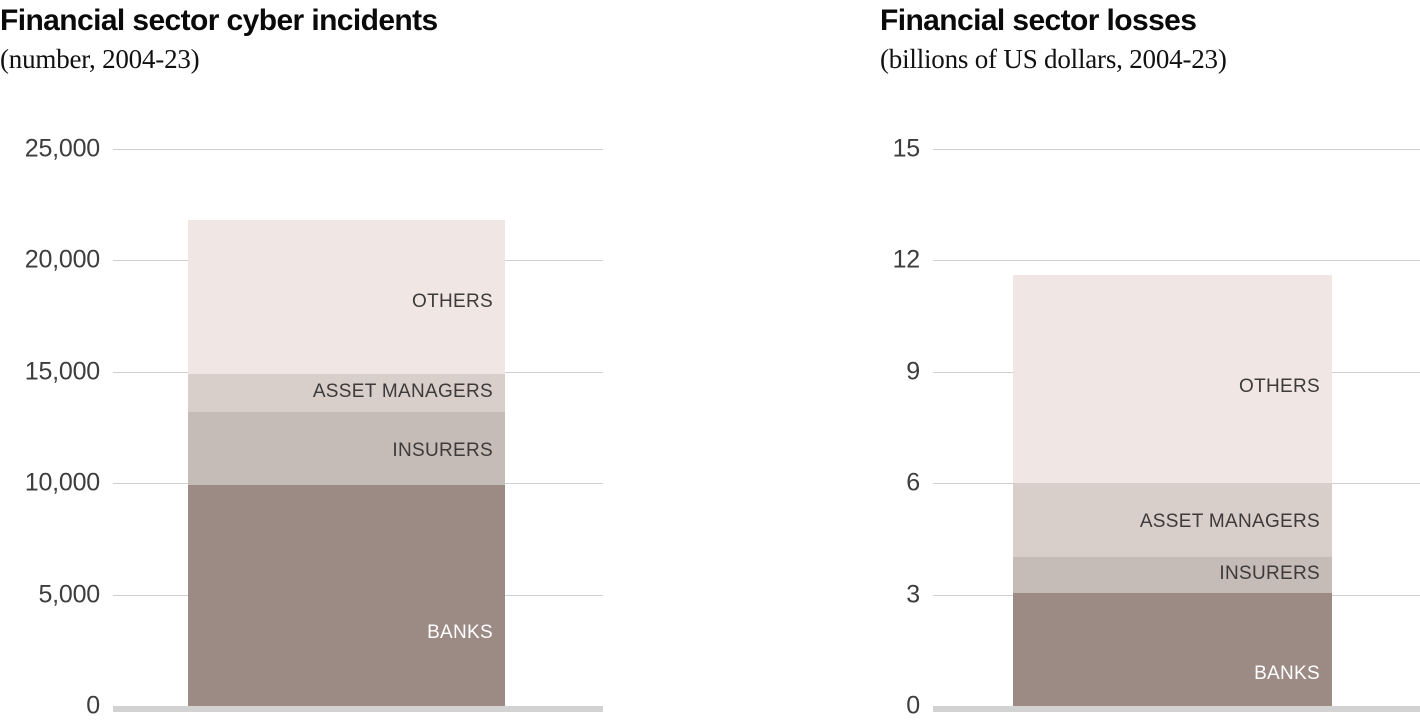 This screenshot has width=1420, height=726. I want to click on bar-segment-label-insurers-right: INSURERS, so click(1269, 574).